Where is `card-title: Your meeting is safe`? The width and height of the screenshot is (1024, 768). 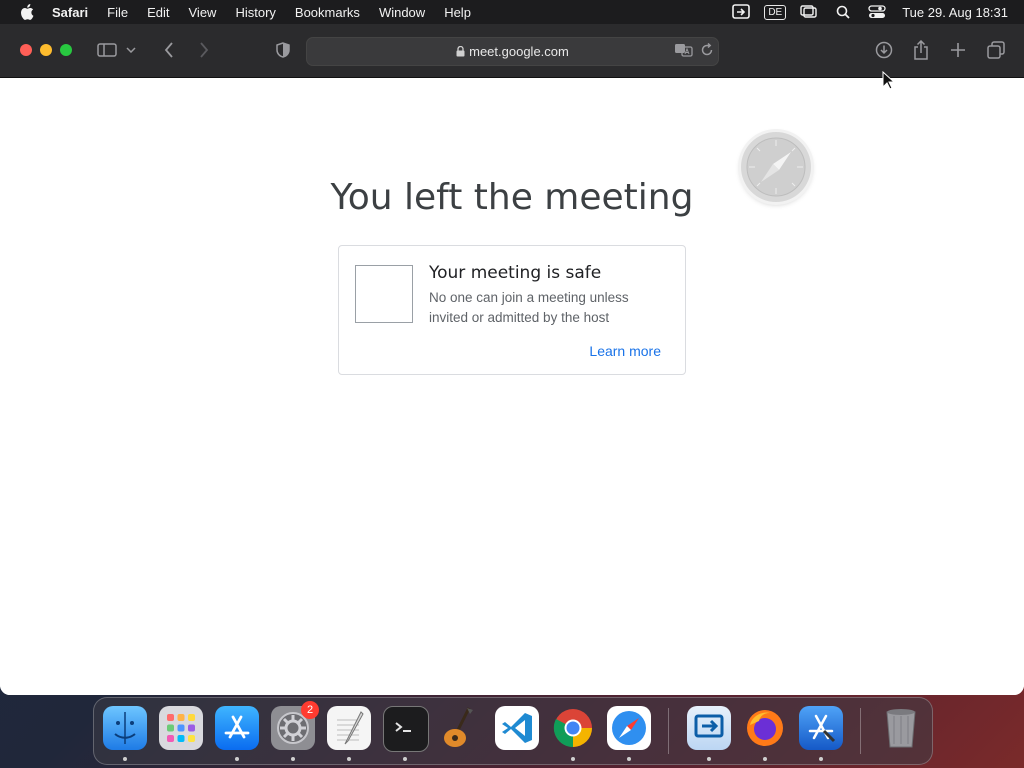 card-title: Your meeting is safe is located at coordinates (515, 273).